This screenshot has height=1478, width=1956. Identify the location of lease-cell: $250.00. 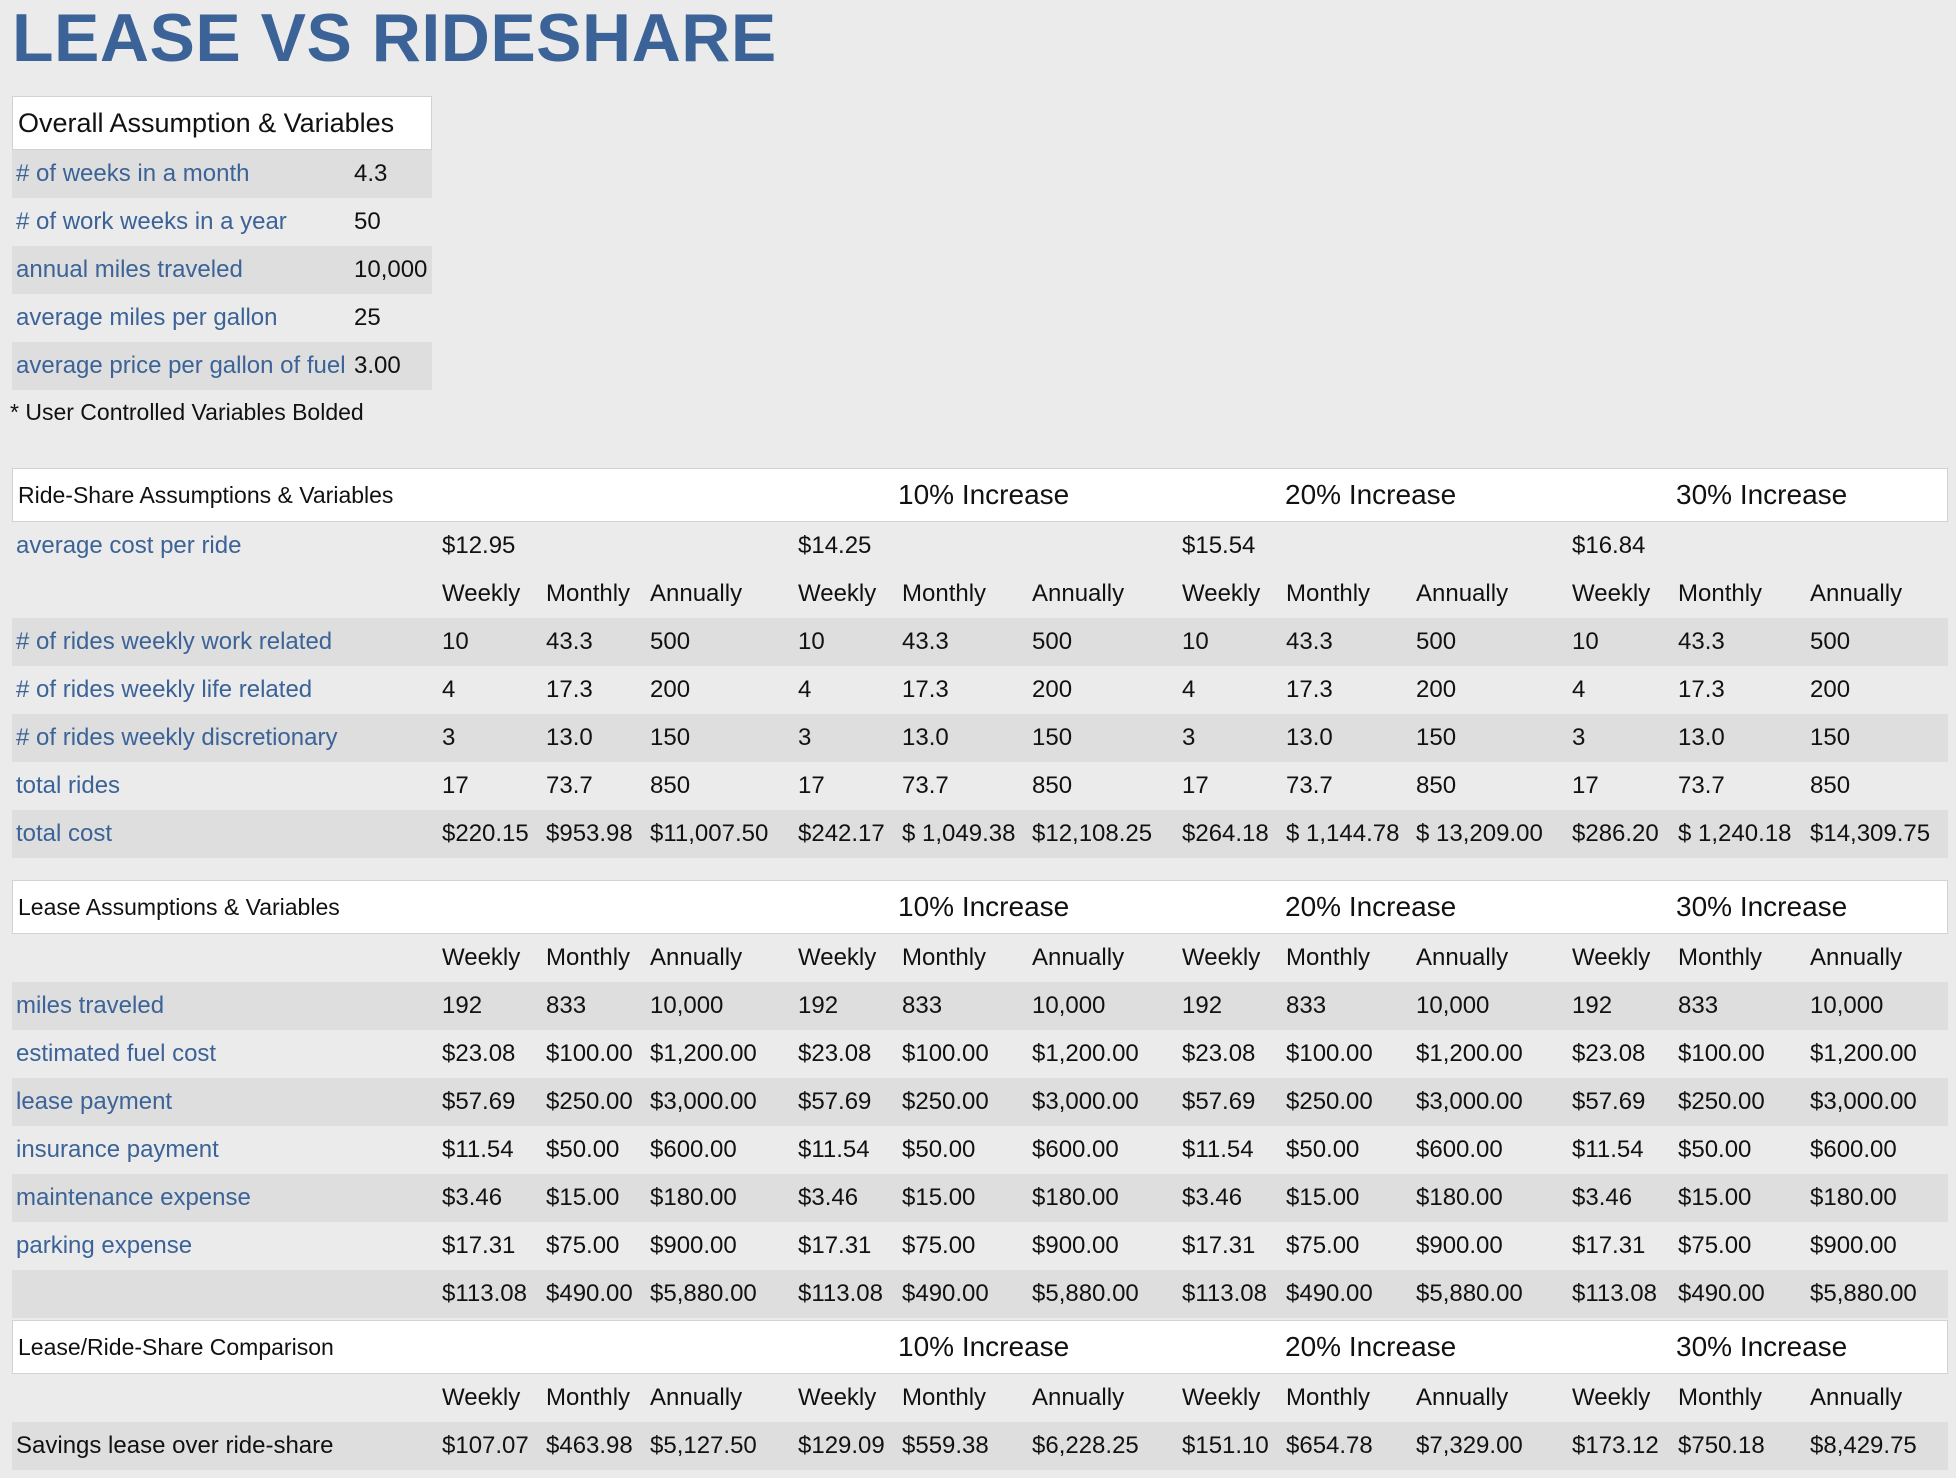
(945, 1101).